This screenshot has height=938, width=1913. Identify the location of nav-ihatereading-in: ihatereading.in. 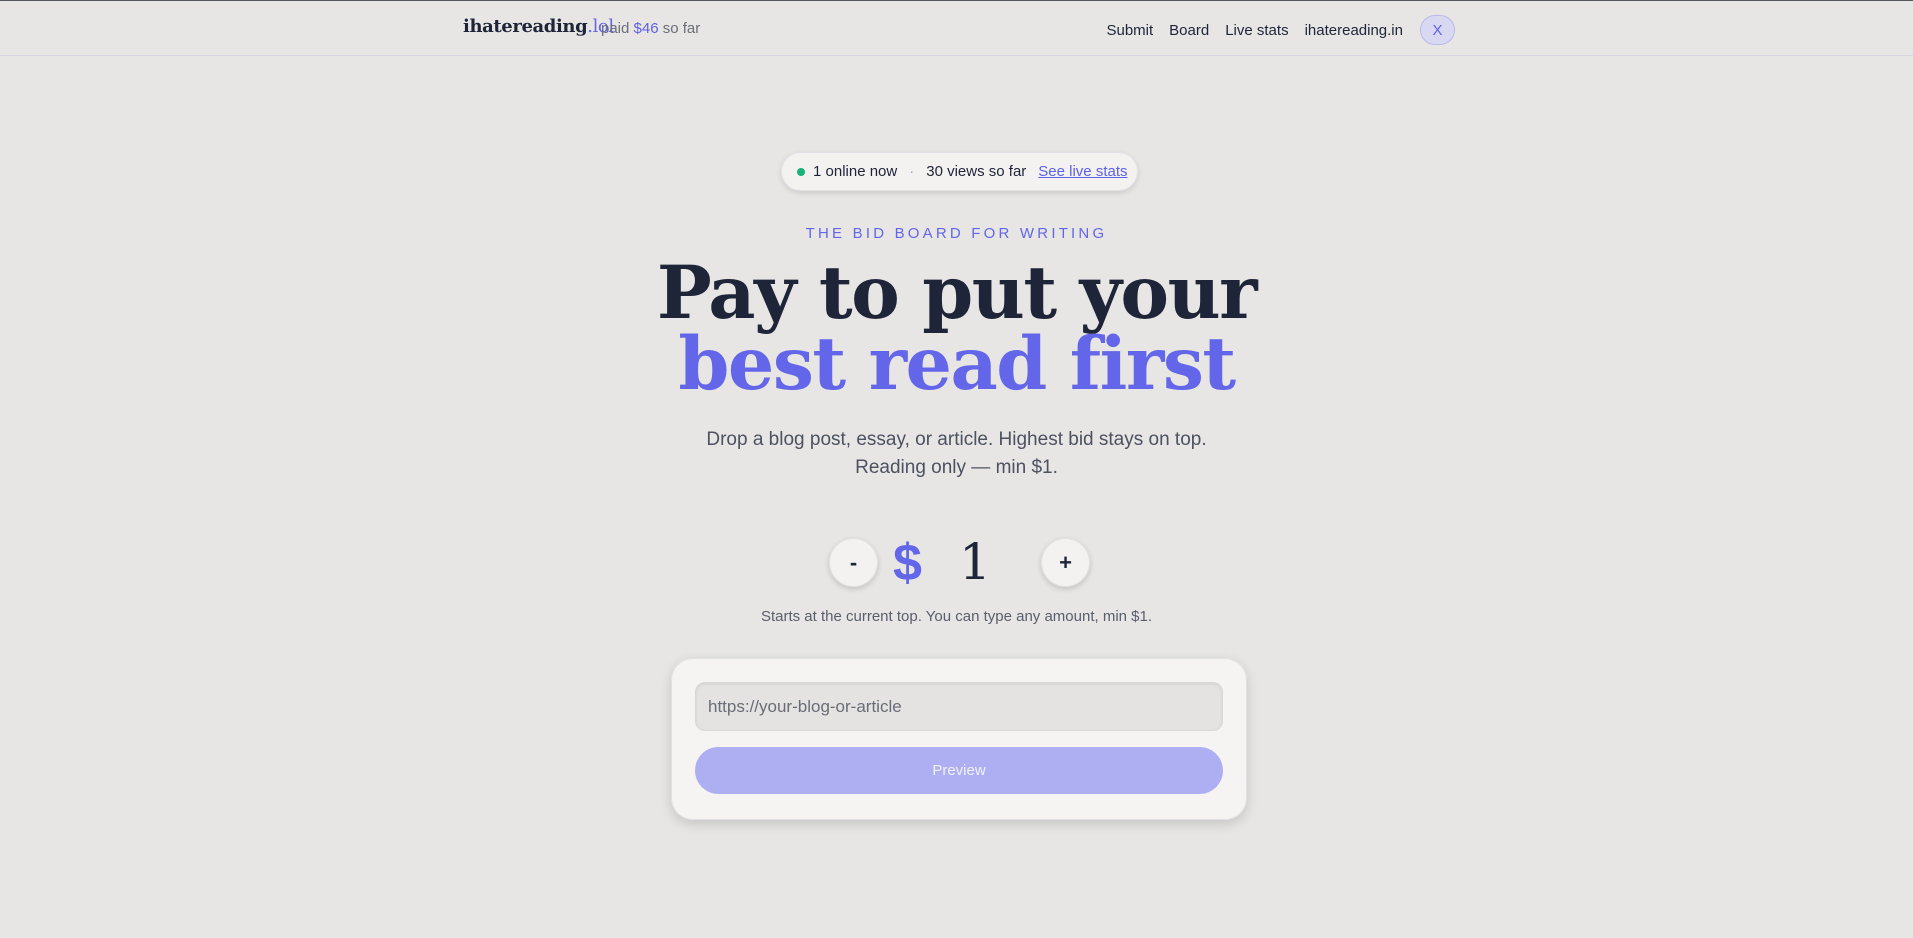
(1354, 30).